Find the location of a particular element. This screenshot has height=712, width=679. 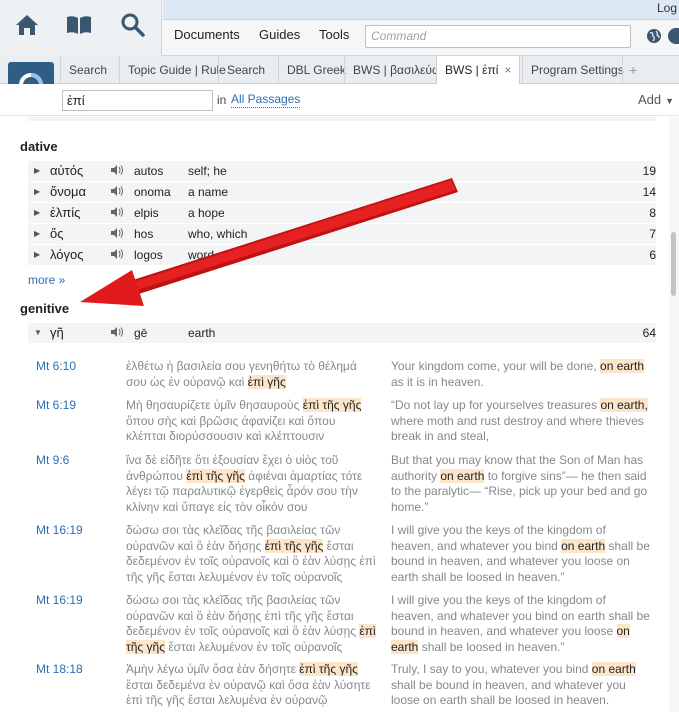

tab-label: BWS | ἐπί is located at coordinates (472, 70).